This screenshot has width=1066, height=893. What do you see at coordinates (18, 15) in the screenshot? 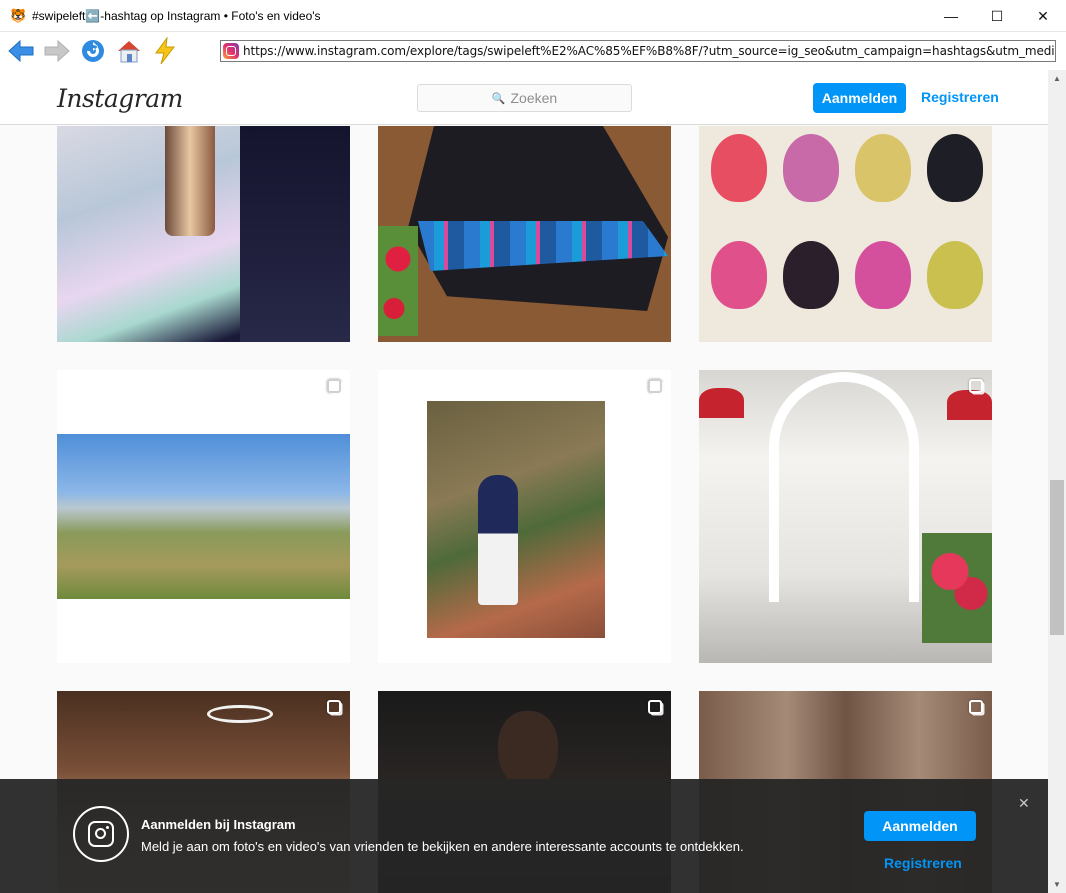
I see `app-icon: 🐯` at bounding box center [18, 15].